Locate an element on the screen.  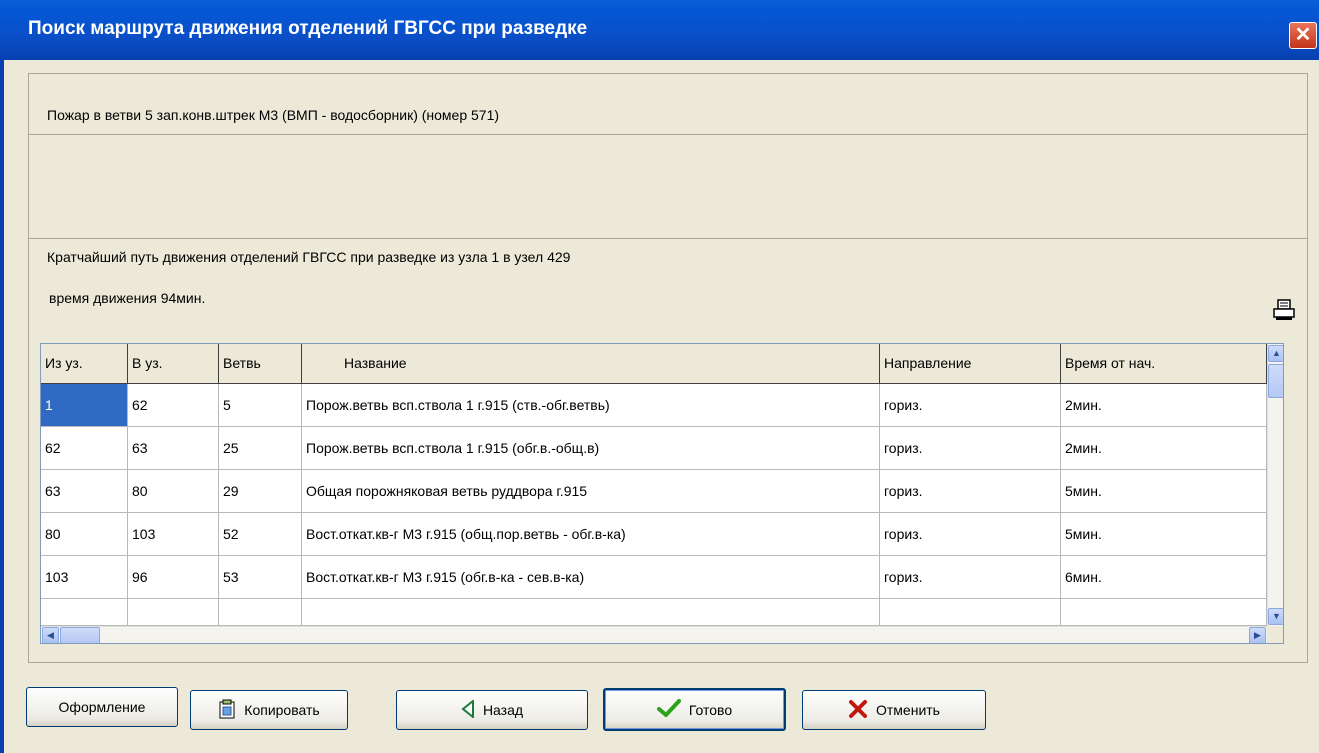
scroll-up-button: ▲ is located at coordinates (1275, 353).